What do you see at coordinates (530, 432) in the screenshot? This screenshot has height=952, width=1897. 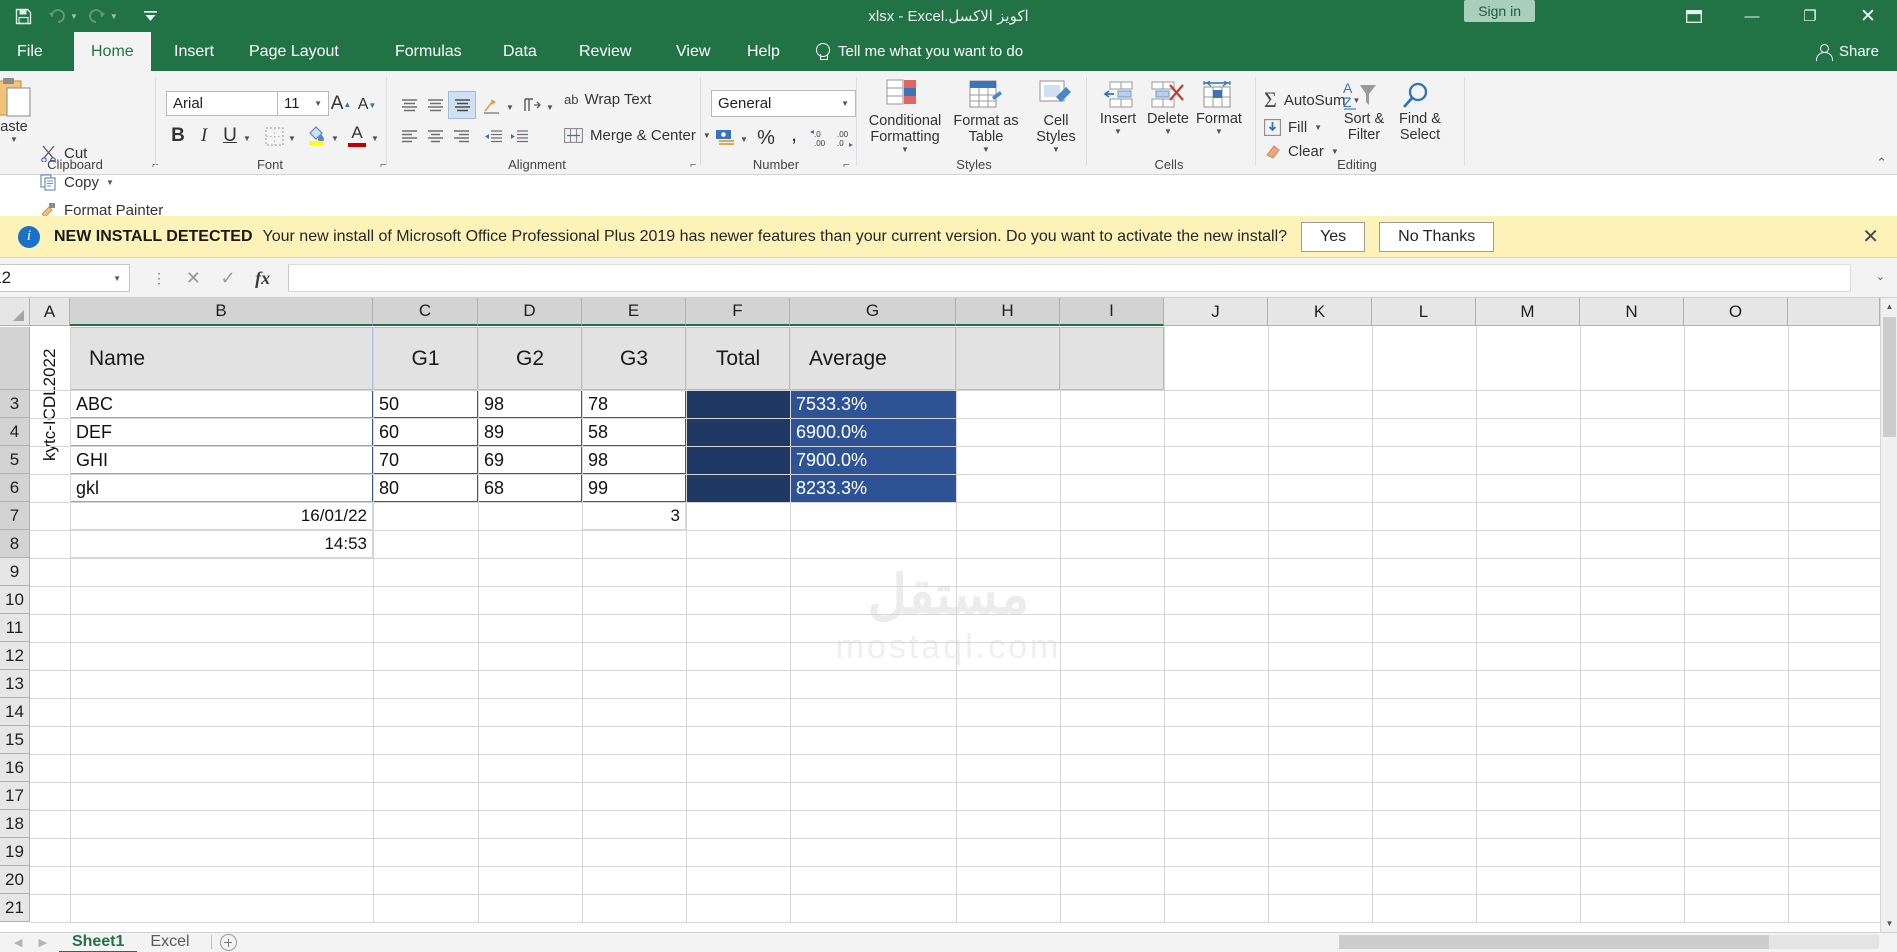 I see `cell-D4-g2: 89` at bounding box center [530, 432].